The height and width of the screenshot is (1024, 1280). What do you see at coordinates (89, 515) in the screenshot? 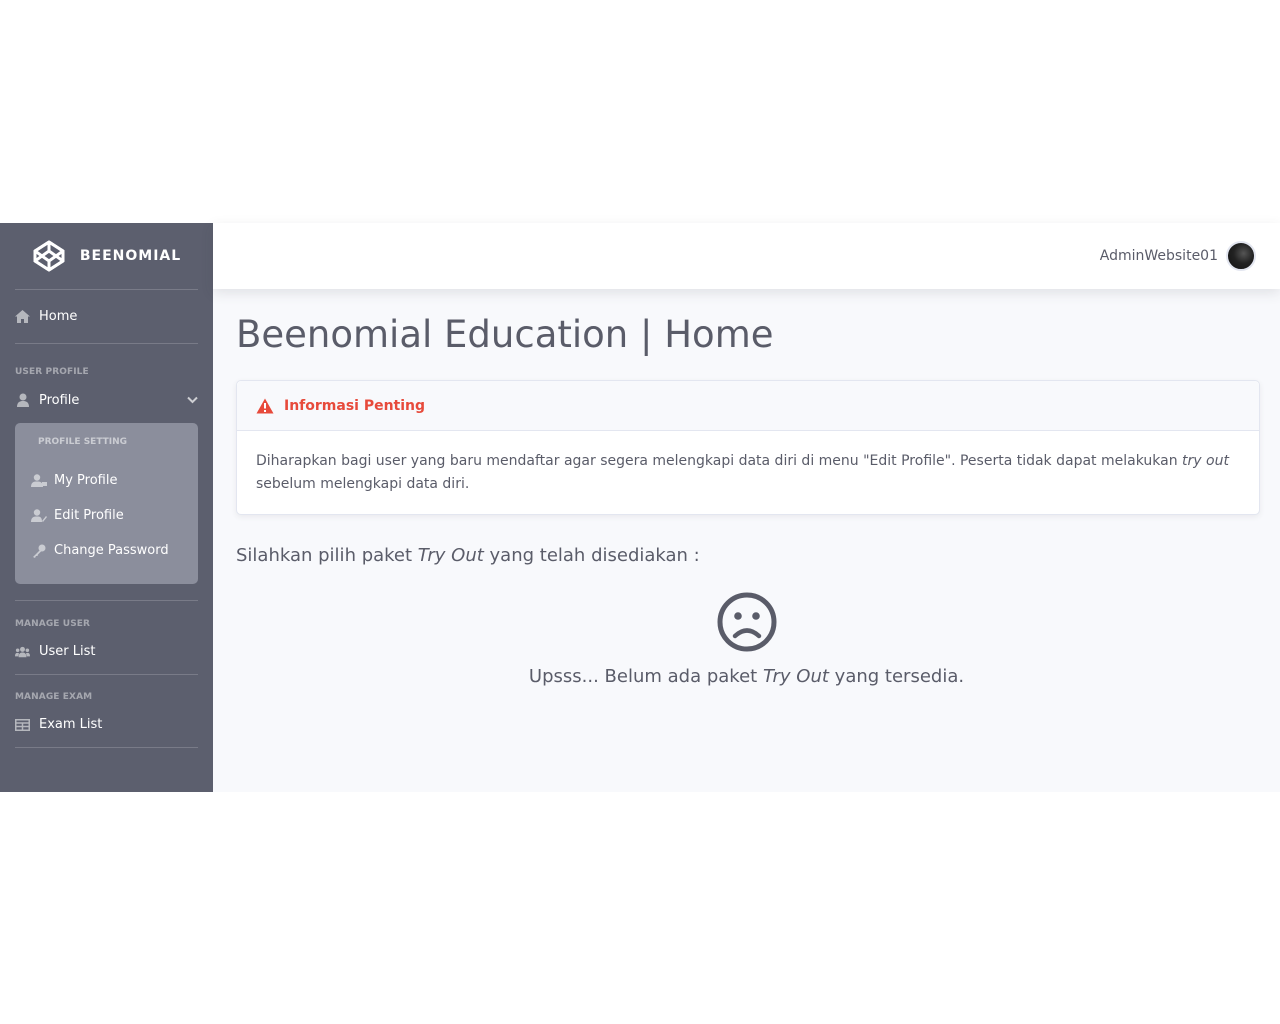
I see `collapse-item-label: Edit Profile` at bounding box center [89, 515].